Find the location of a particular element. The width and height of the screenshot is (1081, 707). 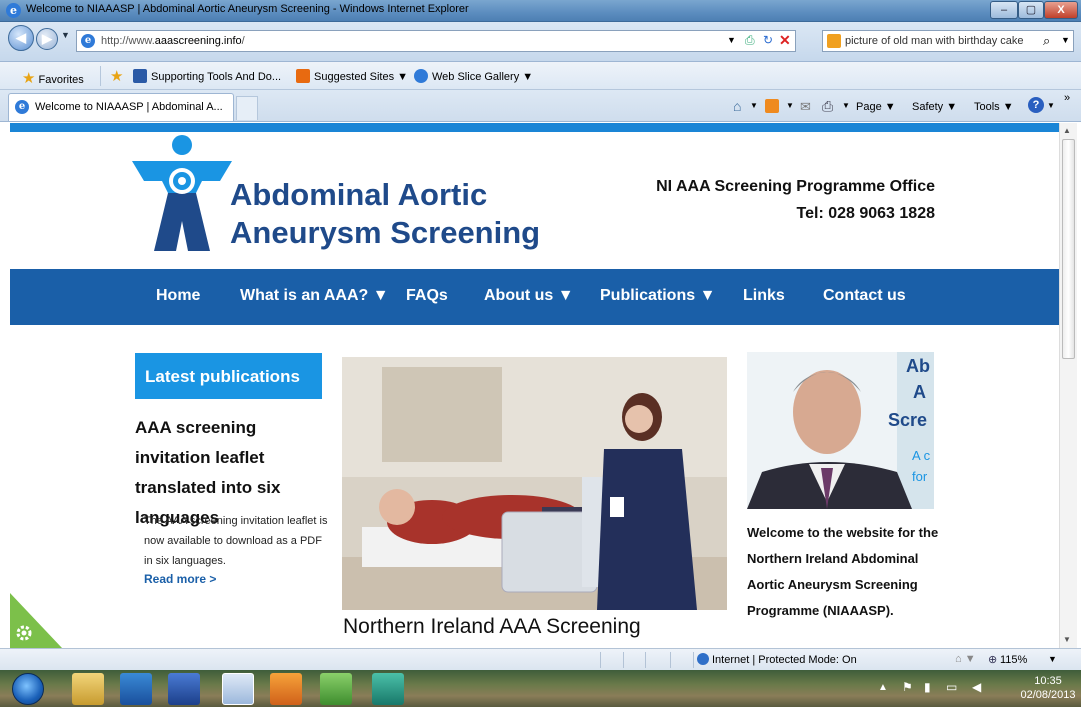

onenote-taskbar-icon is located at coordinates (286, 689).